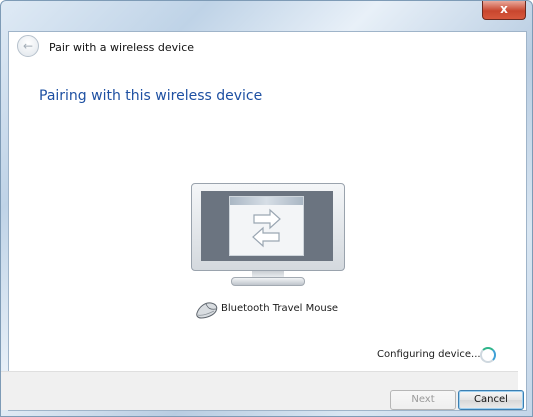 The height and width of the screenshot is (417, 533). Describe the element at coordinates (268, 281) in the screenshot. I see `monitor-base` at that location.